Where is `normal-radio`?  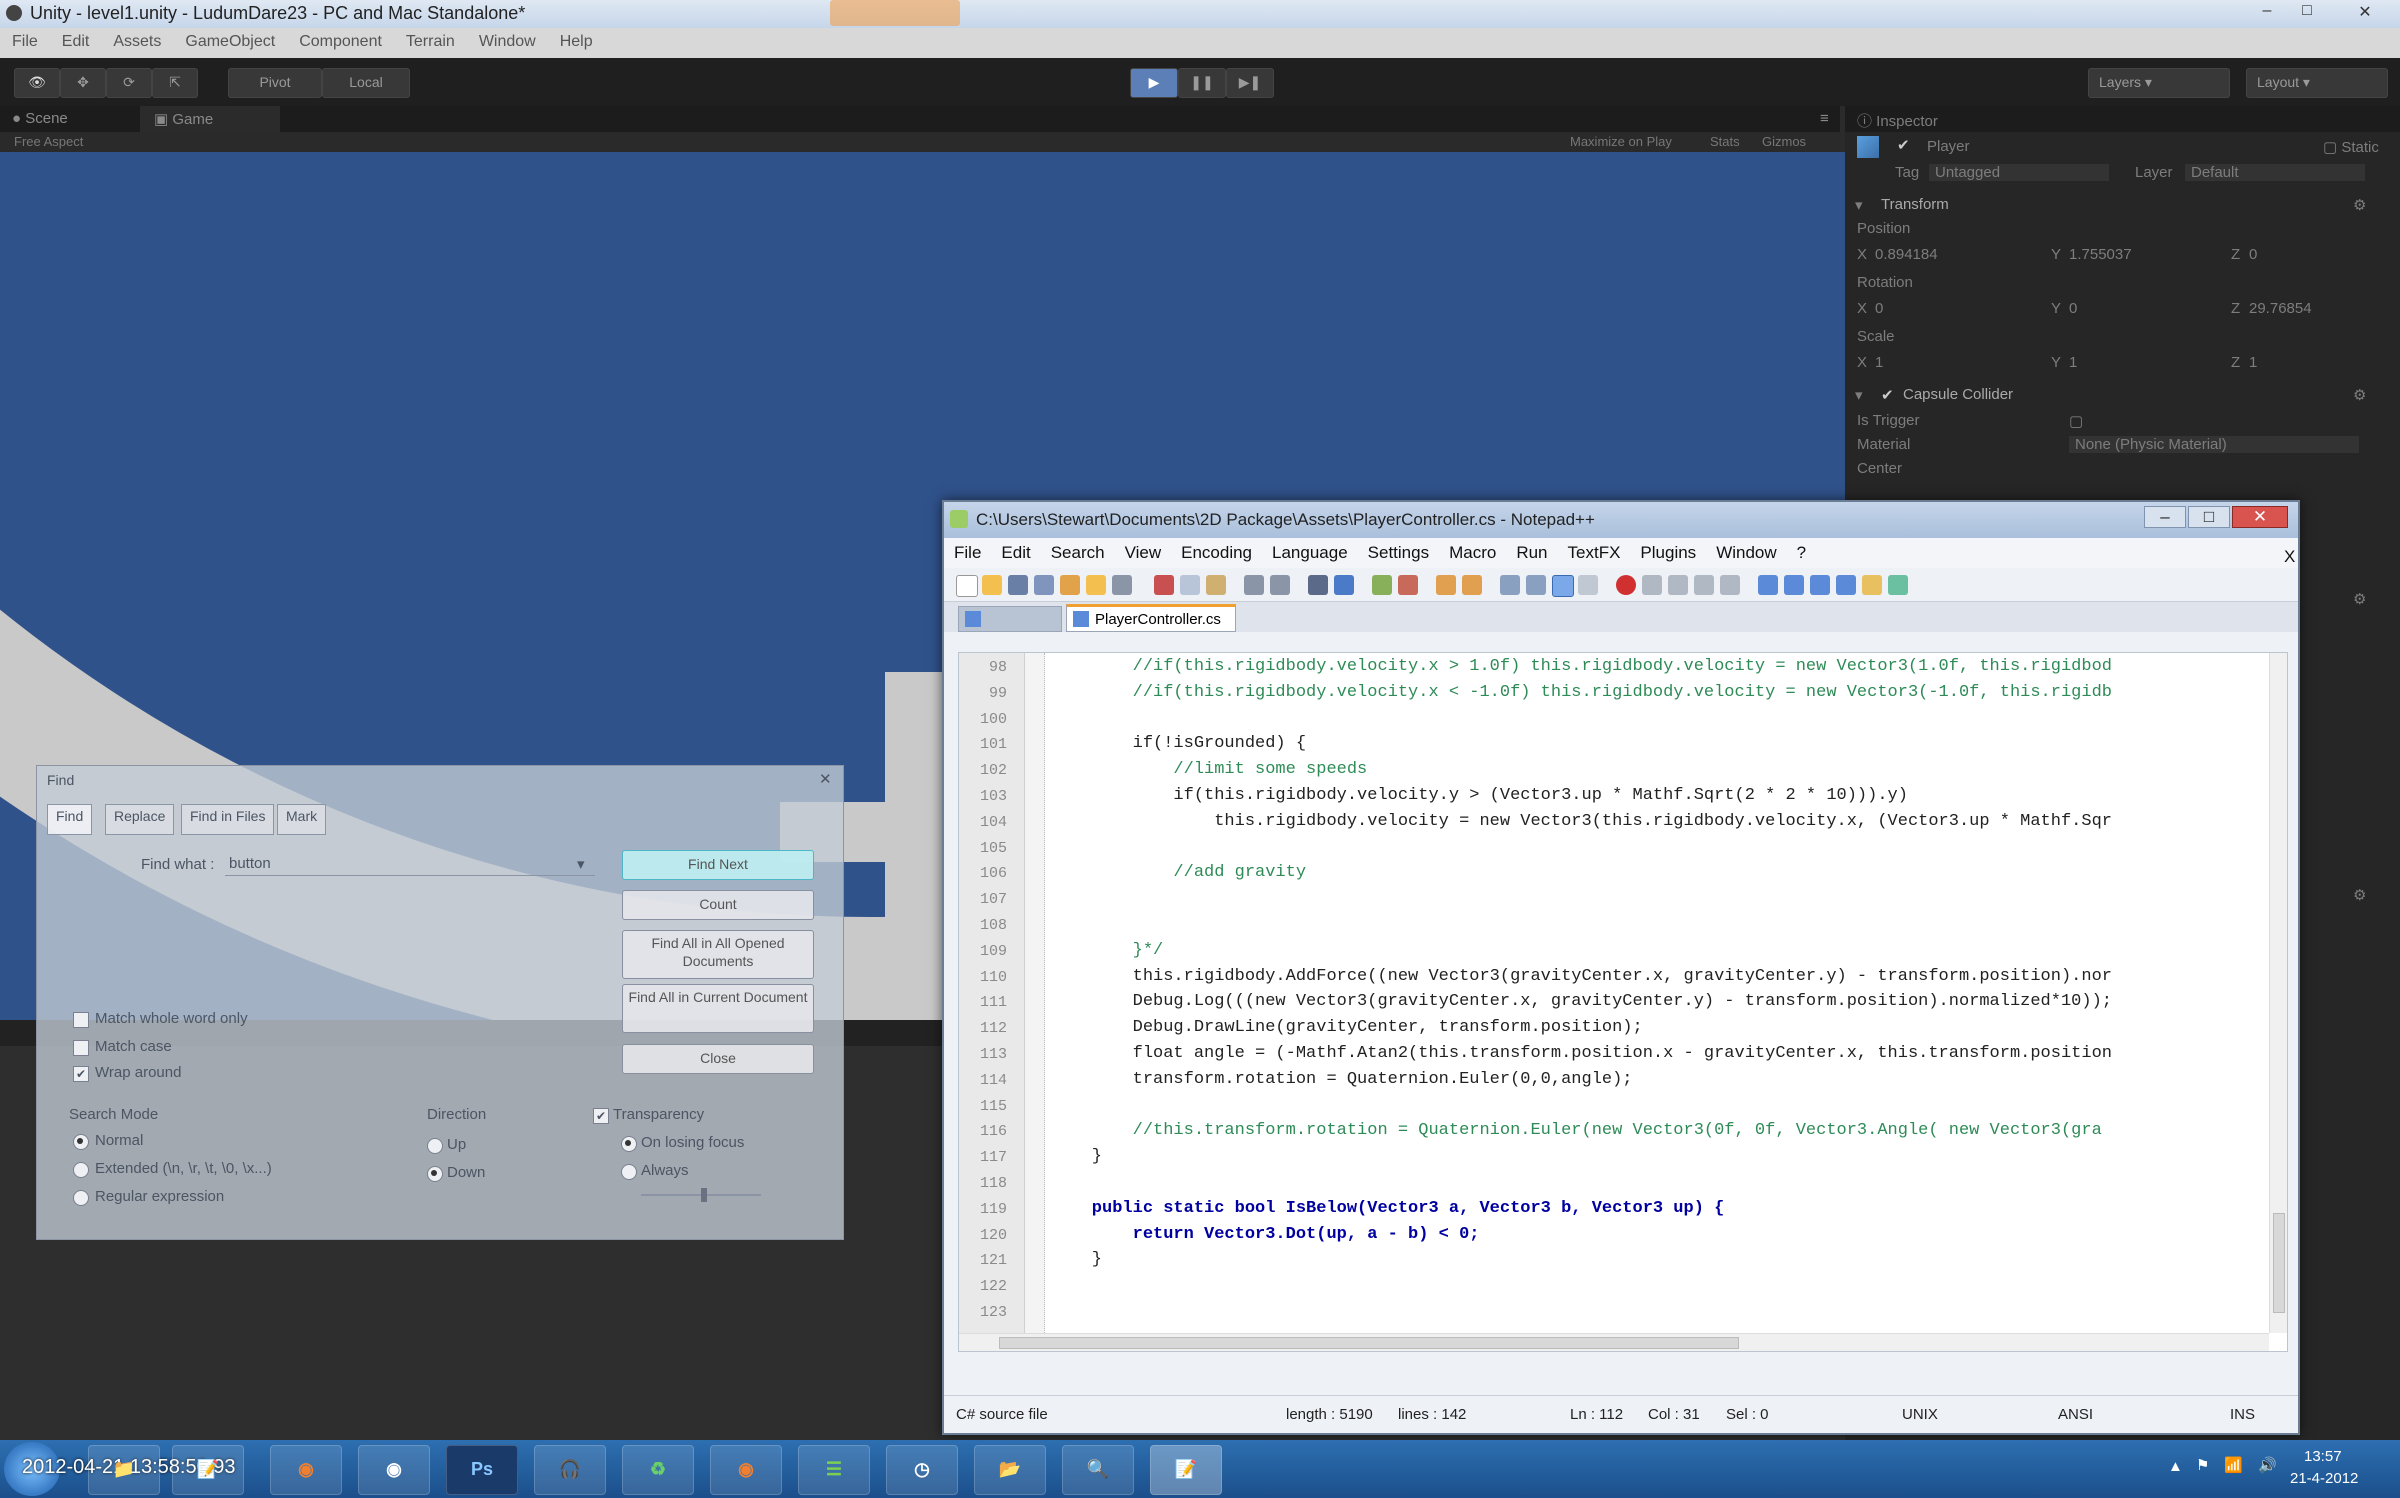
normal-radio is located at coordinates (81, 1142).